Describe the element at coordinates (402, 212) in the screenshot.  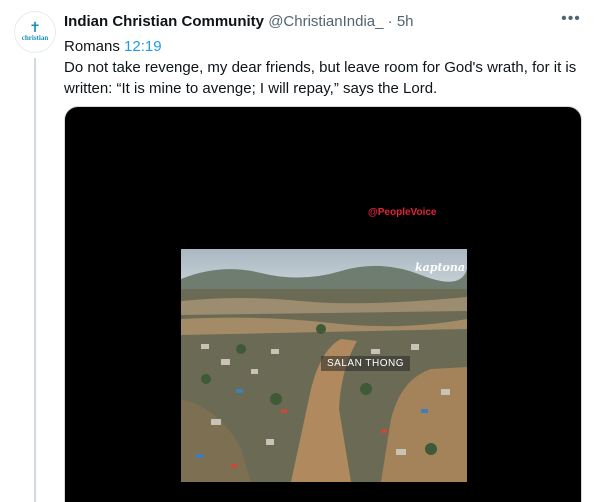
I see `video-watermark: @PeopleVoice` at that location.